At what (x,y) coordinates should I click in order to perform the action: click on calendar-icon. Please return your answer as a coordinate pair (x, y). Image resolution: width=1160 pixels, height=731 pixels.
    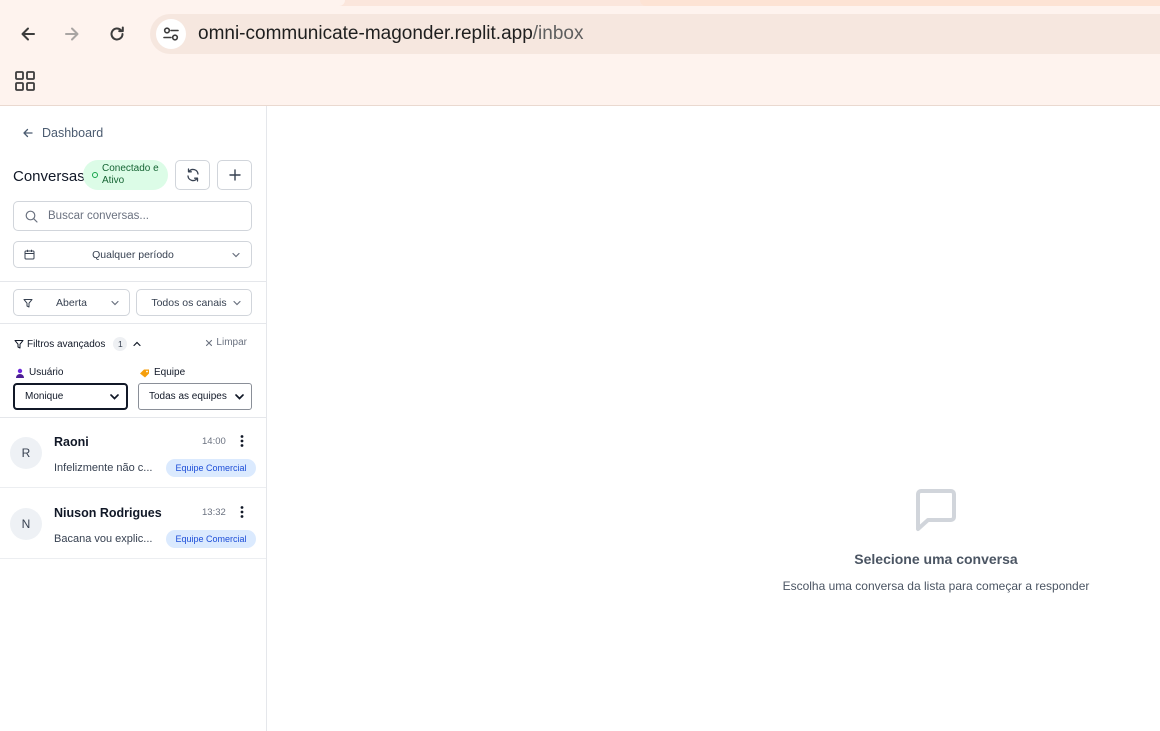
    Looking at the image, I should click on (29, 254).